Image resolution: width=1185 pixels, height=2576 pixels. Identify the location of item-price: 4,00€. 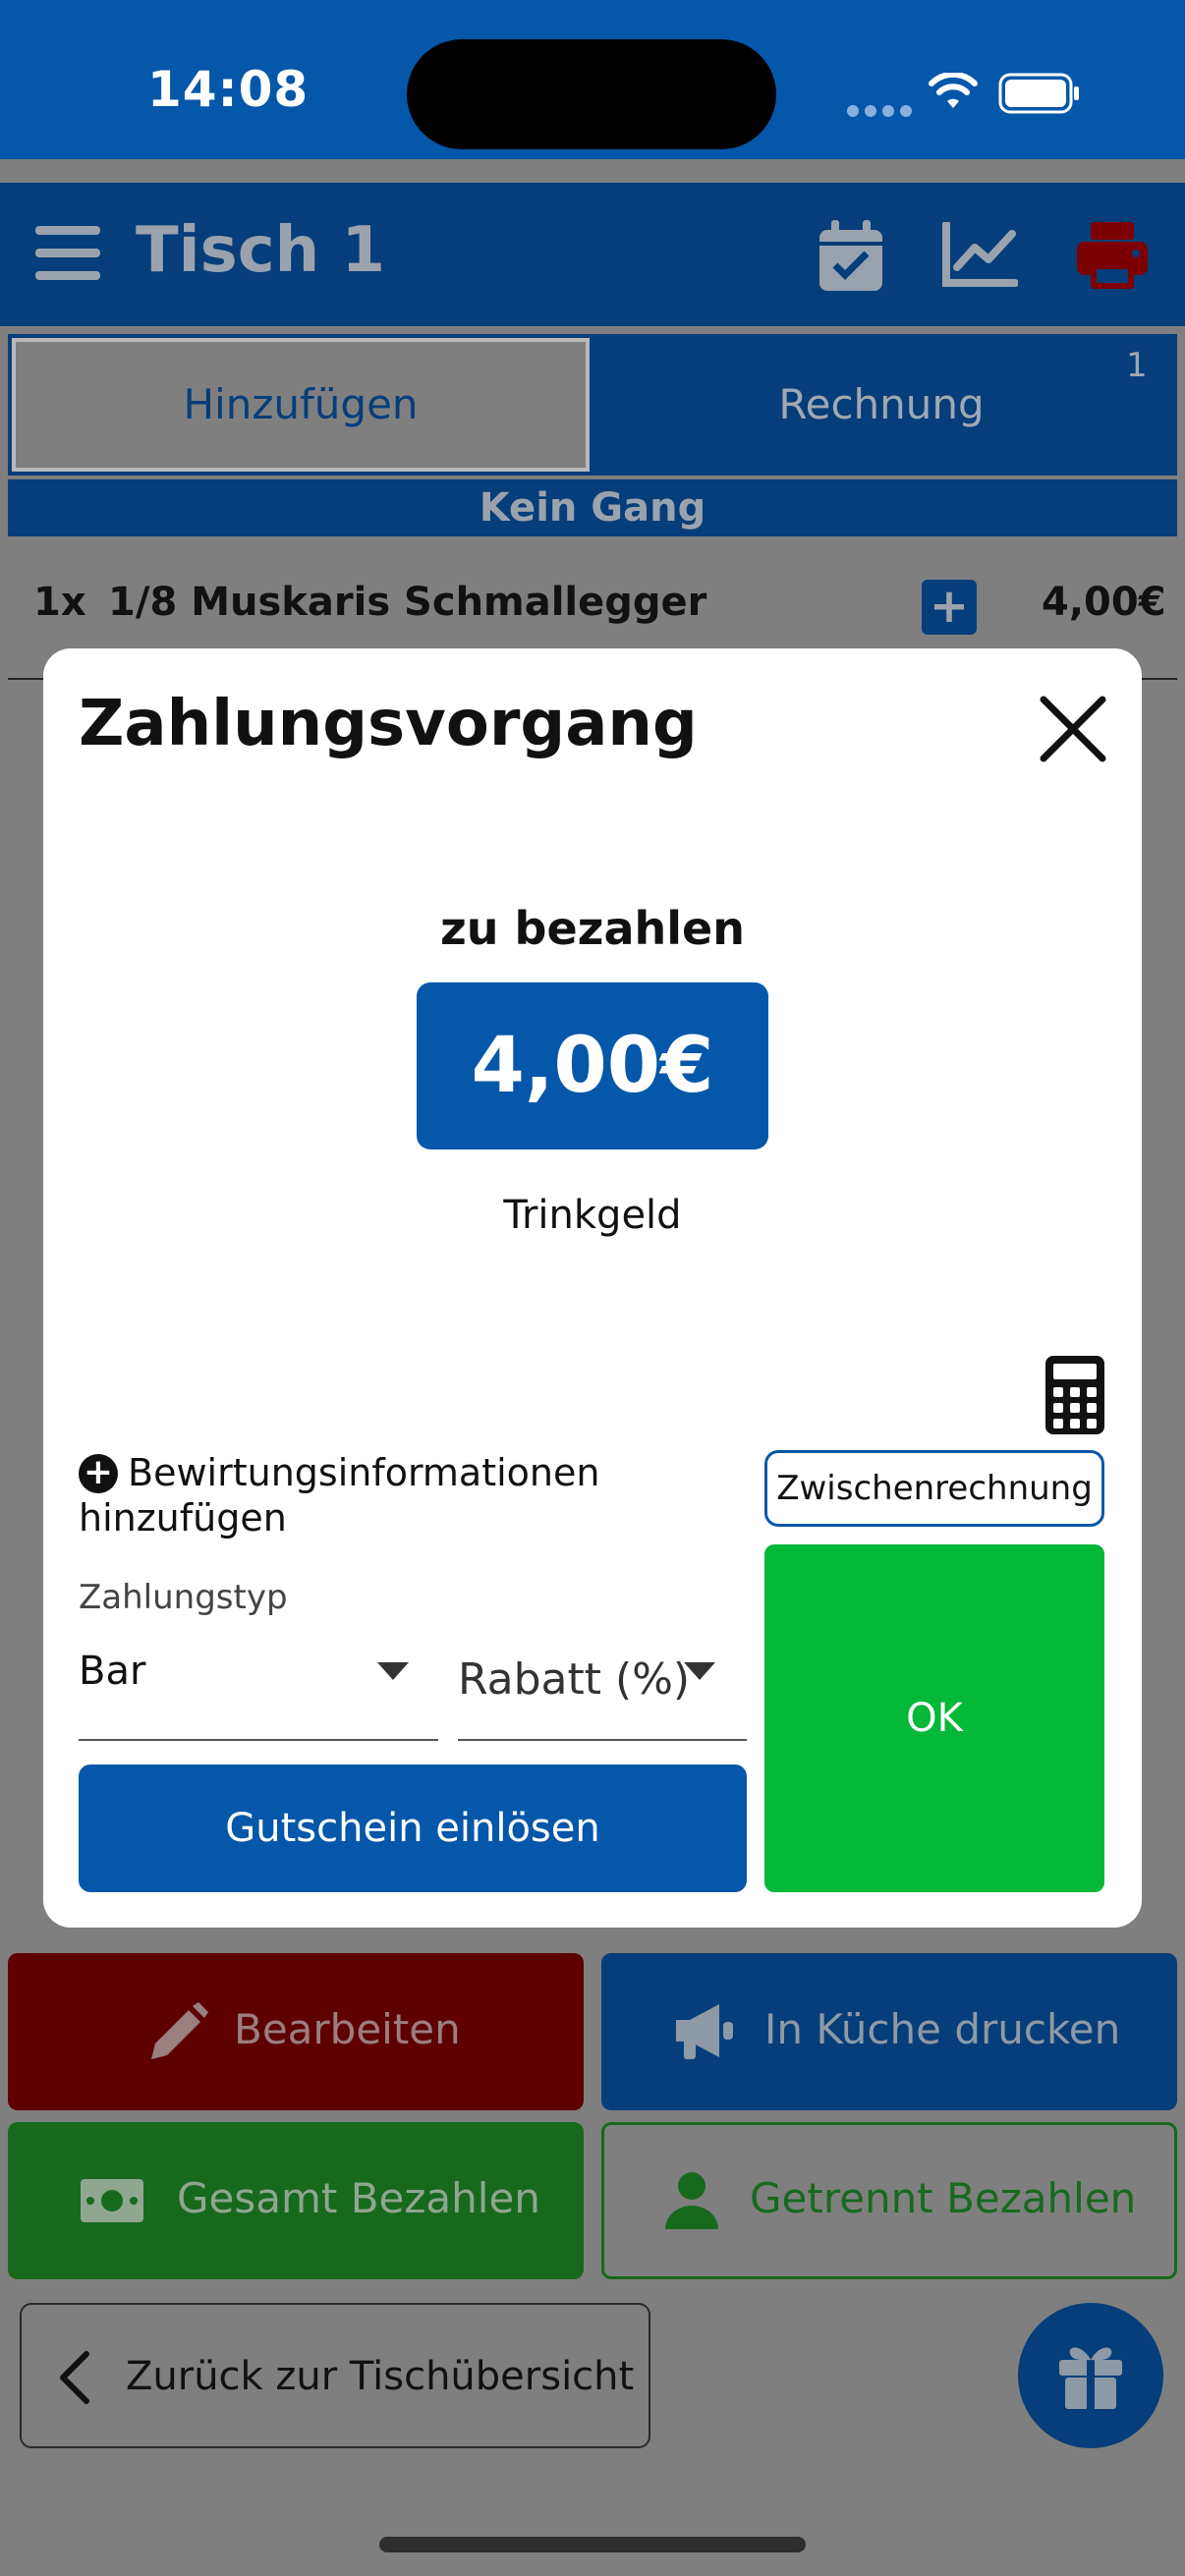
(1104, 602).